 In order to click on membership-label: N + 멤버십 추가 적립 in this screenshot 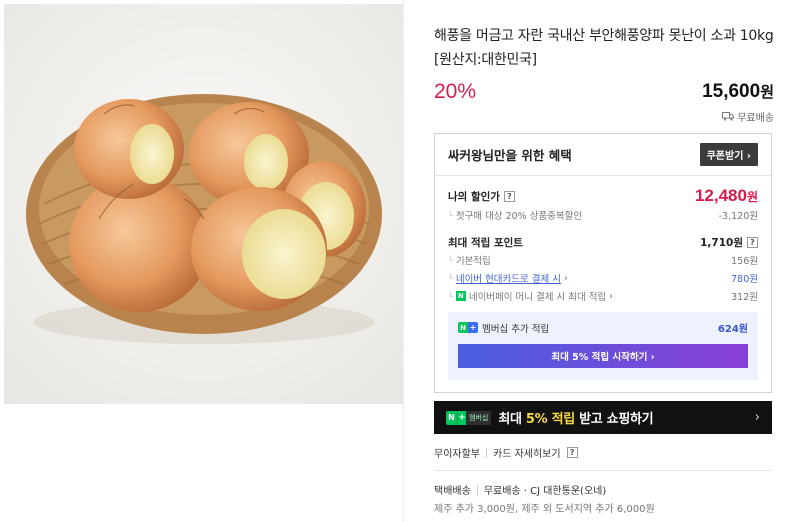, I will do `click(503, 328)`.